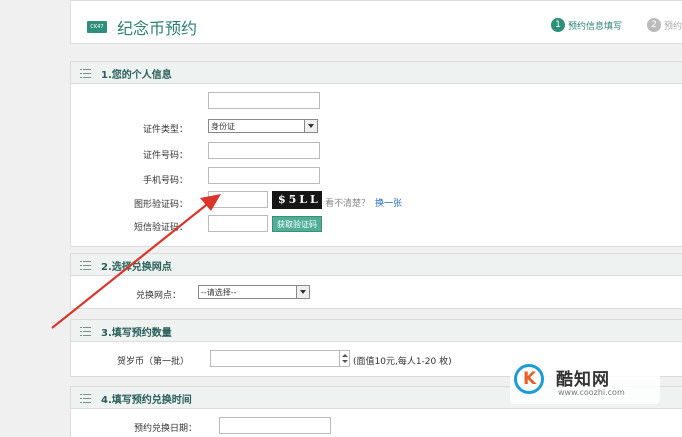  I want to click on watermark: K 酷知网 www.coozhi.com, so click(585, 381).